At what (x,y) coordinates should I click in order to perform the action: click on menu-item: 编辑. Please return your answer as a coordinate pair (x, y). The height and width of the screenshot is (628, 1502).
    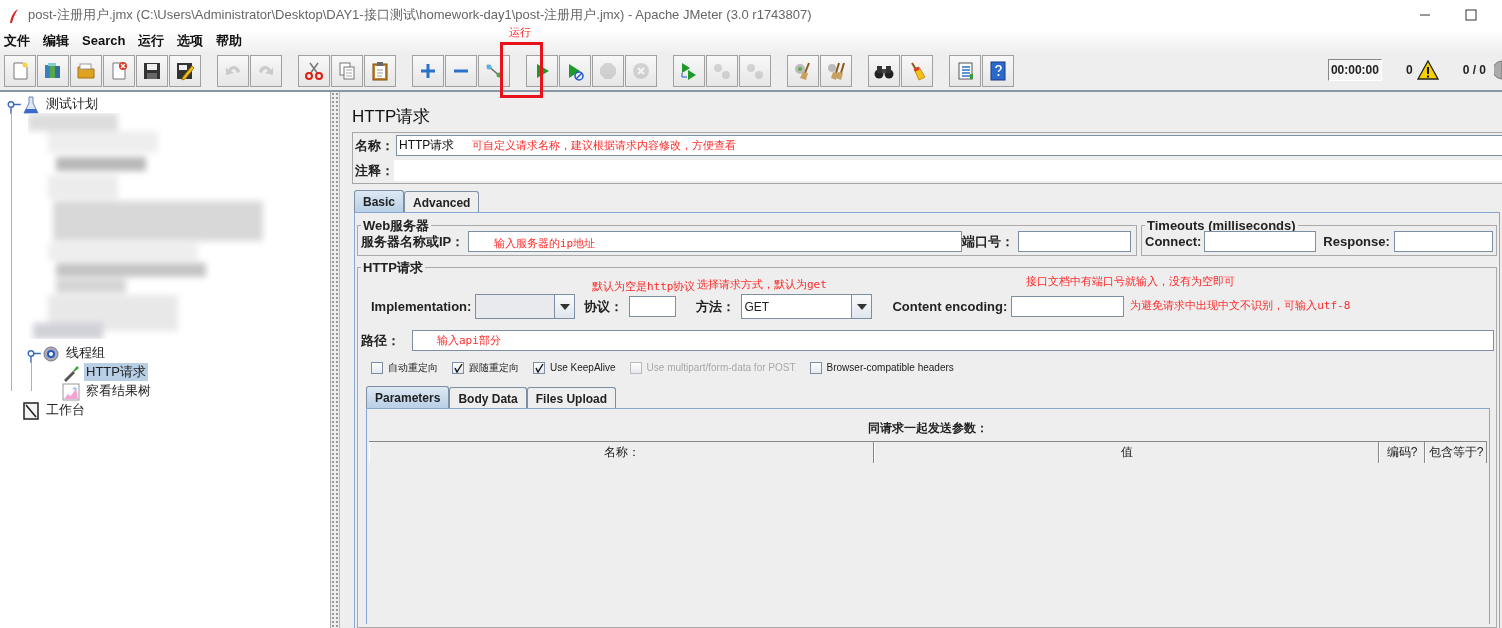
    Looking at the image, I should click on (56, 41).